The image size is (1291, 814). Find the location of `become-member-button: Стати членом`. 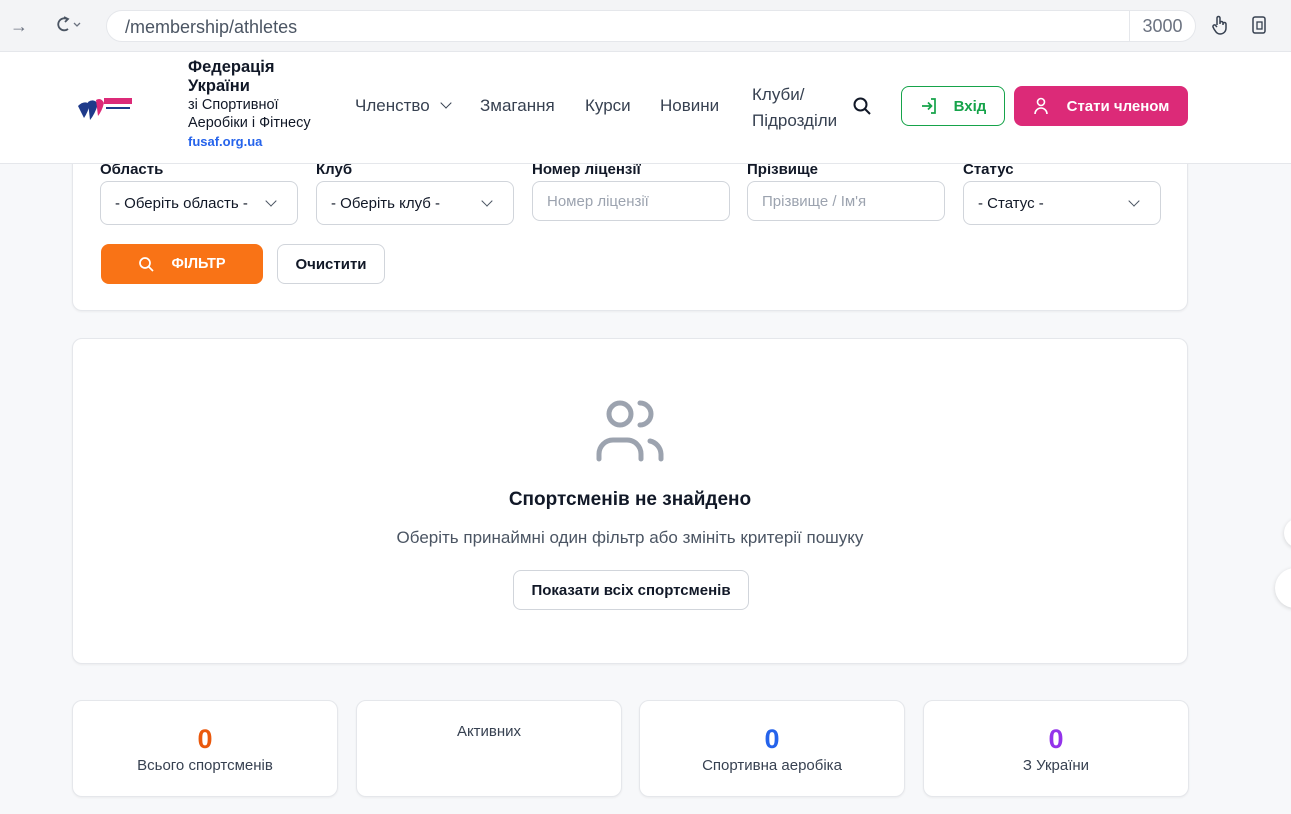

become-member-button: Стати членом is located at coordinates (1101, 106).